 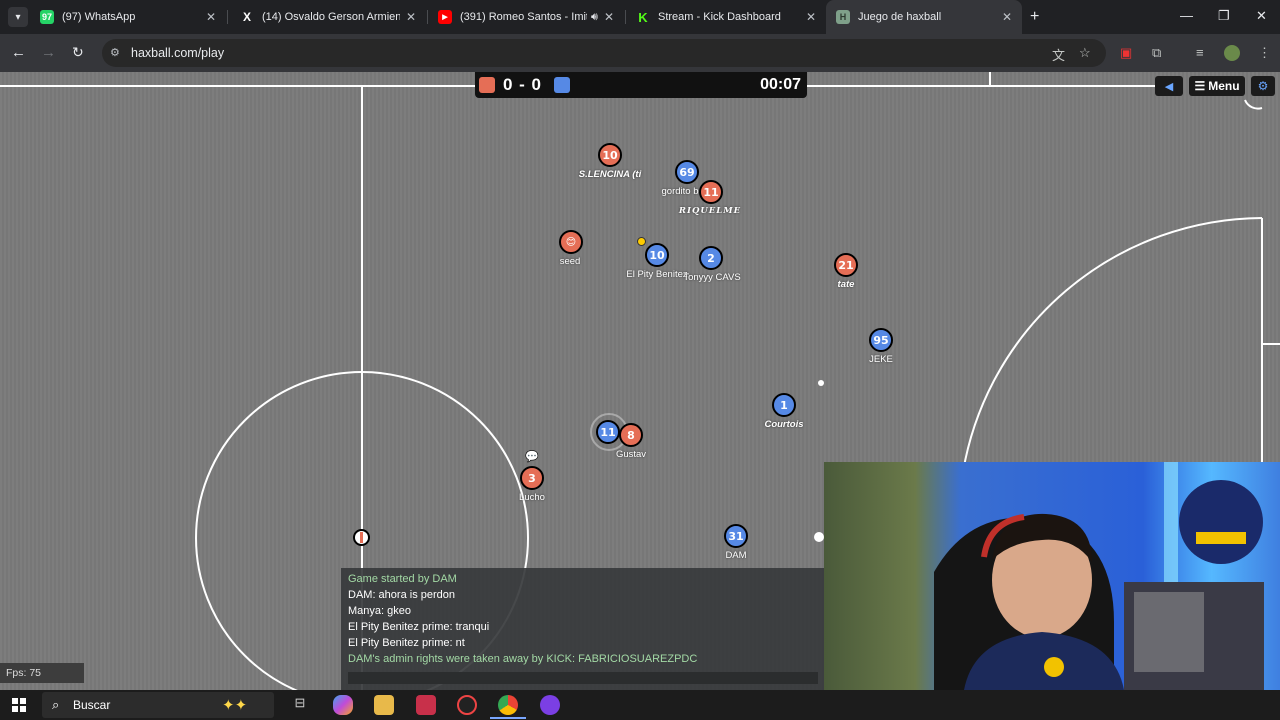 I want to click on chat-line: Manya: gkeo, so click(x=379, y=611).